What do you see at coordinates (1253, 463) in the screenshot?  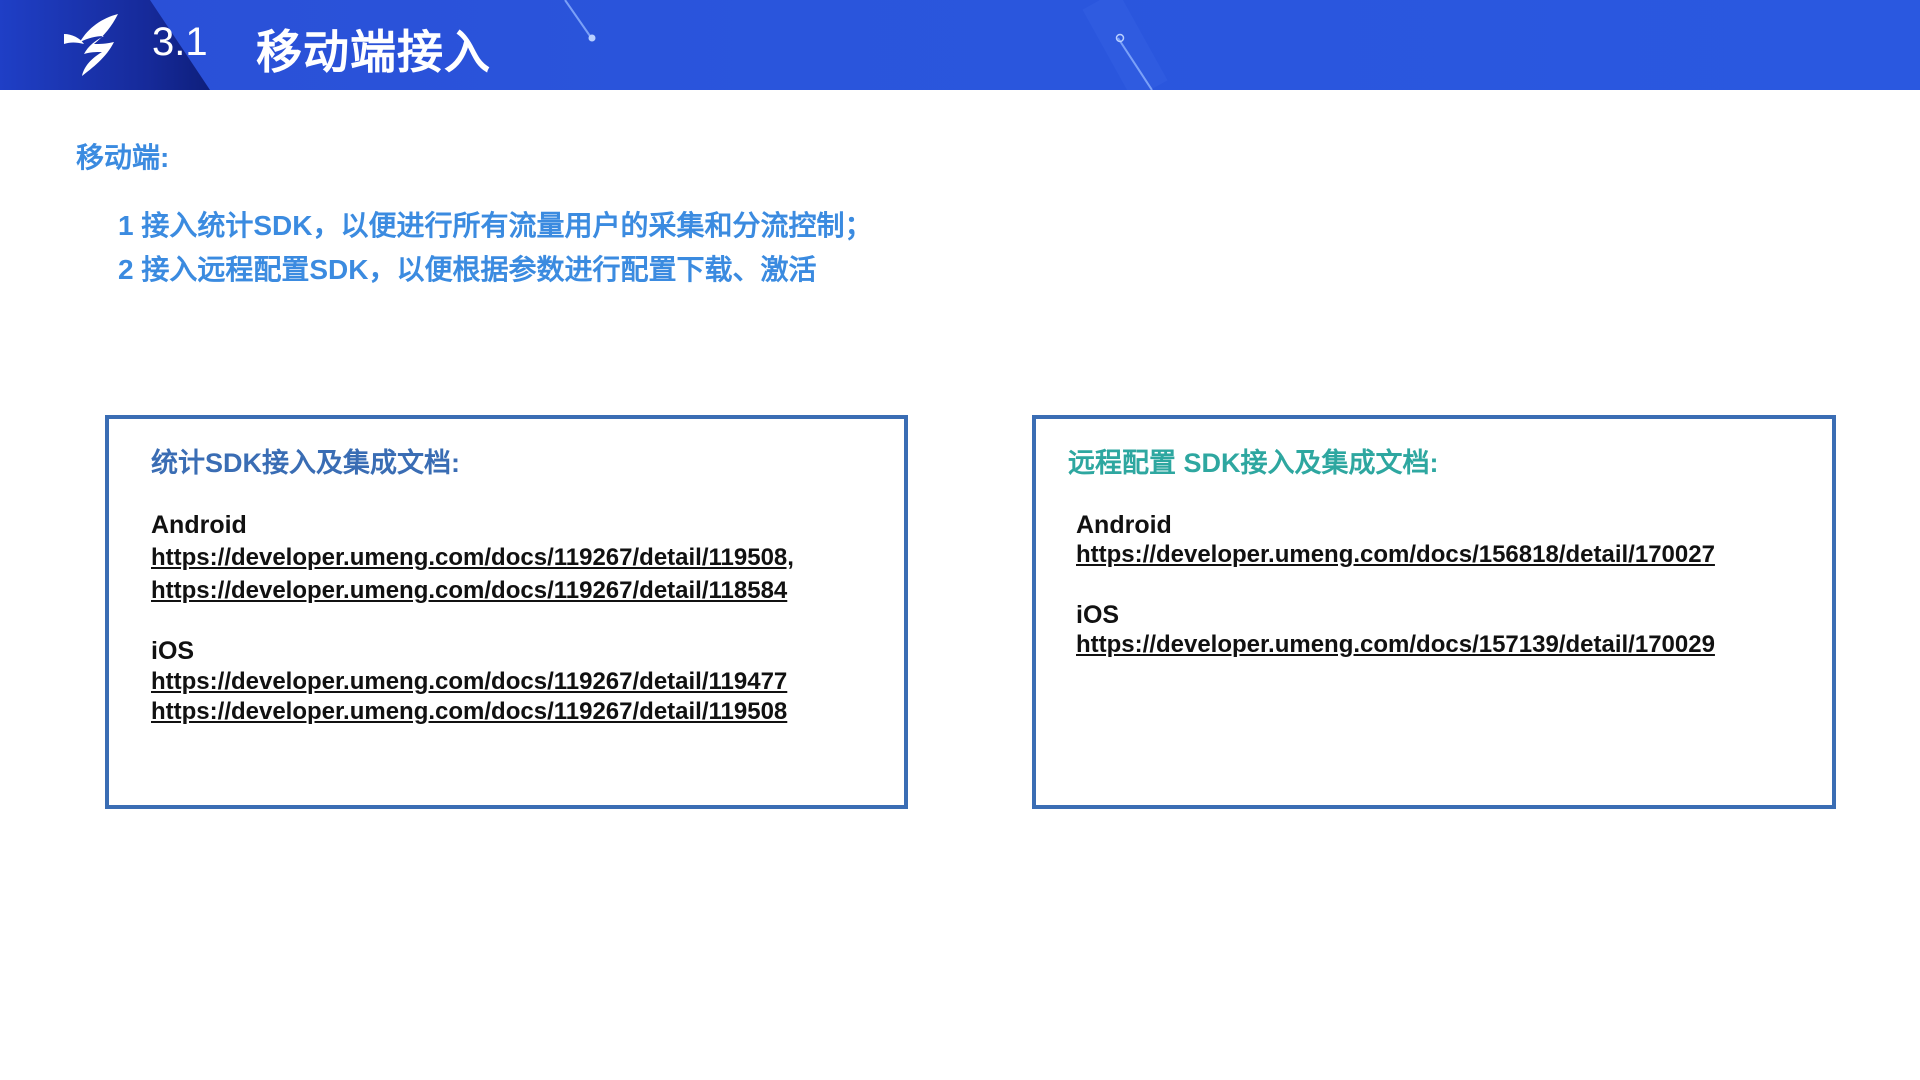 I see `remote-config-card-title: 远程配置 SDK接入及集成文档:` at bounding box center [1253, 463].